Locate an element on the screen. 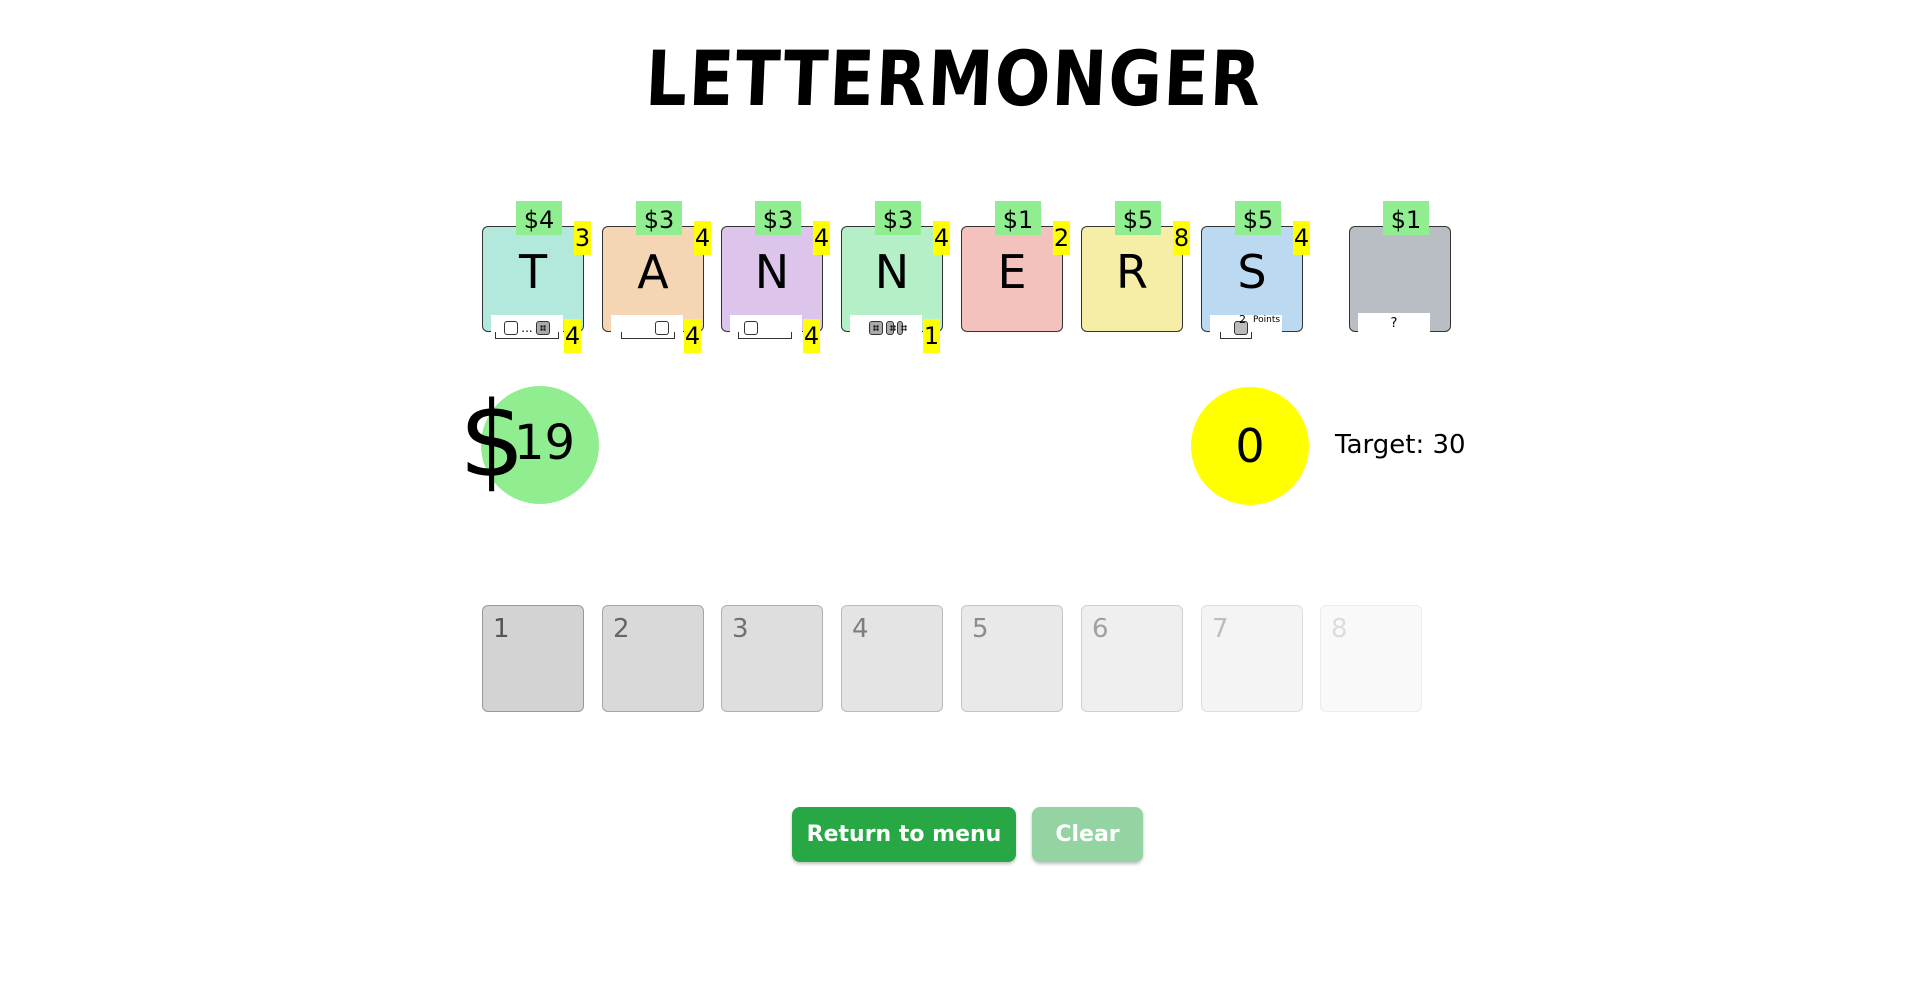 This screenshot has width=1908, height=1002. tile-letter: R is located at coordinates (1132, 272).